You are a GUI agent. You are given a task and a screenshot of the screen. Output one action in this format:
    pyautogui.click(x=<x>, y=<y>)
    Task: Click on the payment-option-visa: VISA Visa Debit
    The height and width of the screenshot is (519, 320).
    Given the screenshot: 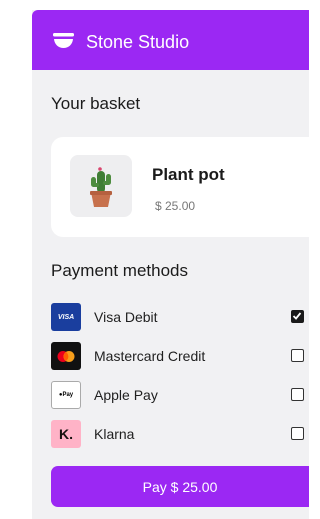 What is the action you would take?
    pyautogui.click(x=180, y=318)
    